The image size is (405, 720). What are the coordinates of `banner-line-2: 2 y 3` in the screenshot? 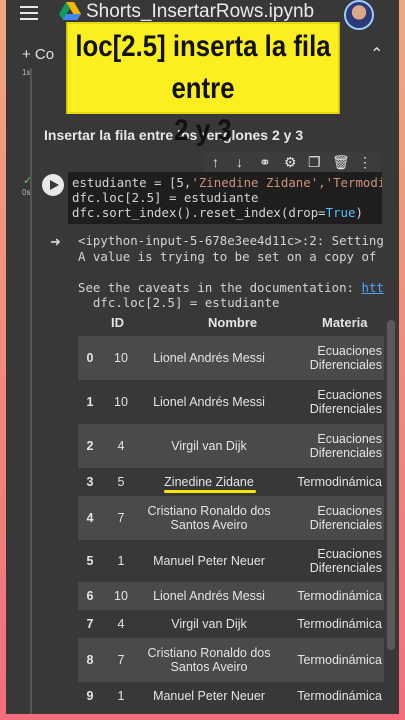 It's located at (203, 130).